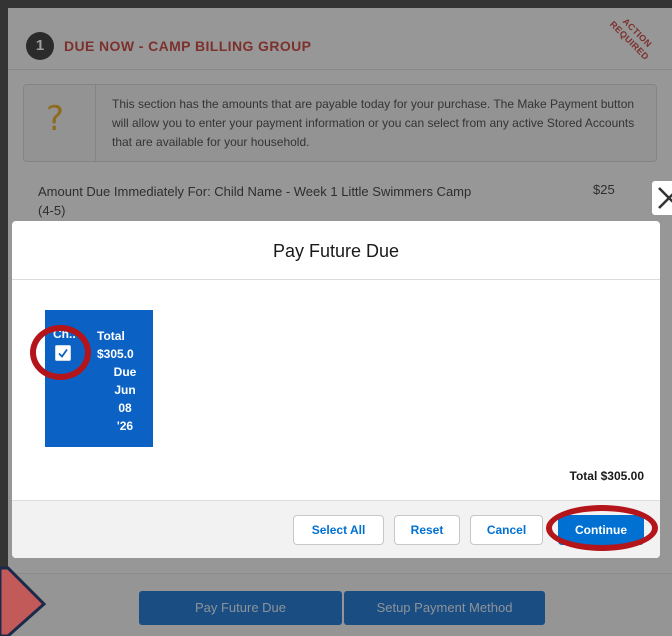 Image resolution: width=672 pixels, height=636 pixels. Describe the element at coordinates (427, 530) in the screenshot. I see `reset-button: Reset` at that location.